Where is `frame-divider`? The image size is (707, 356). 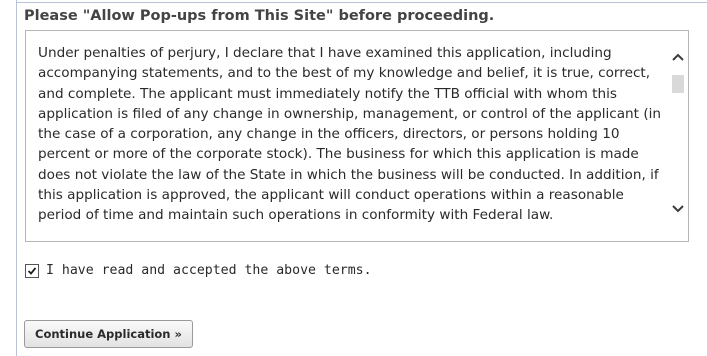
frame-divider is located at coordinates (361, 2).